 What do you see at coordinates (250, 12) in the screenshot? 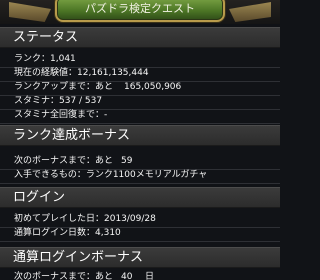
I see `banner-right-ornament` at bounding box center [250, 12].